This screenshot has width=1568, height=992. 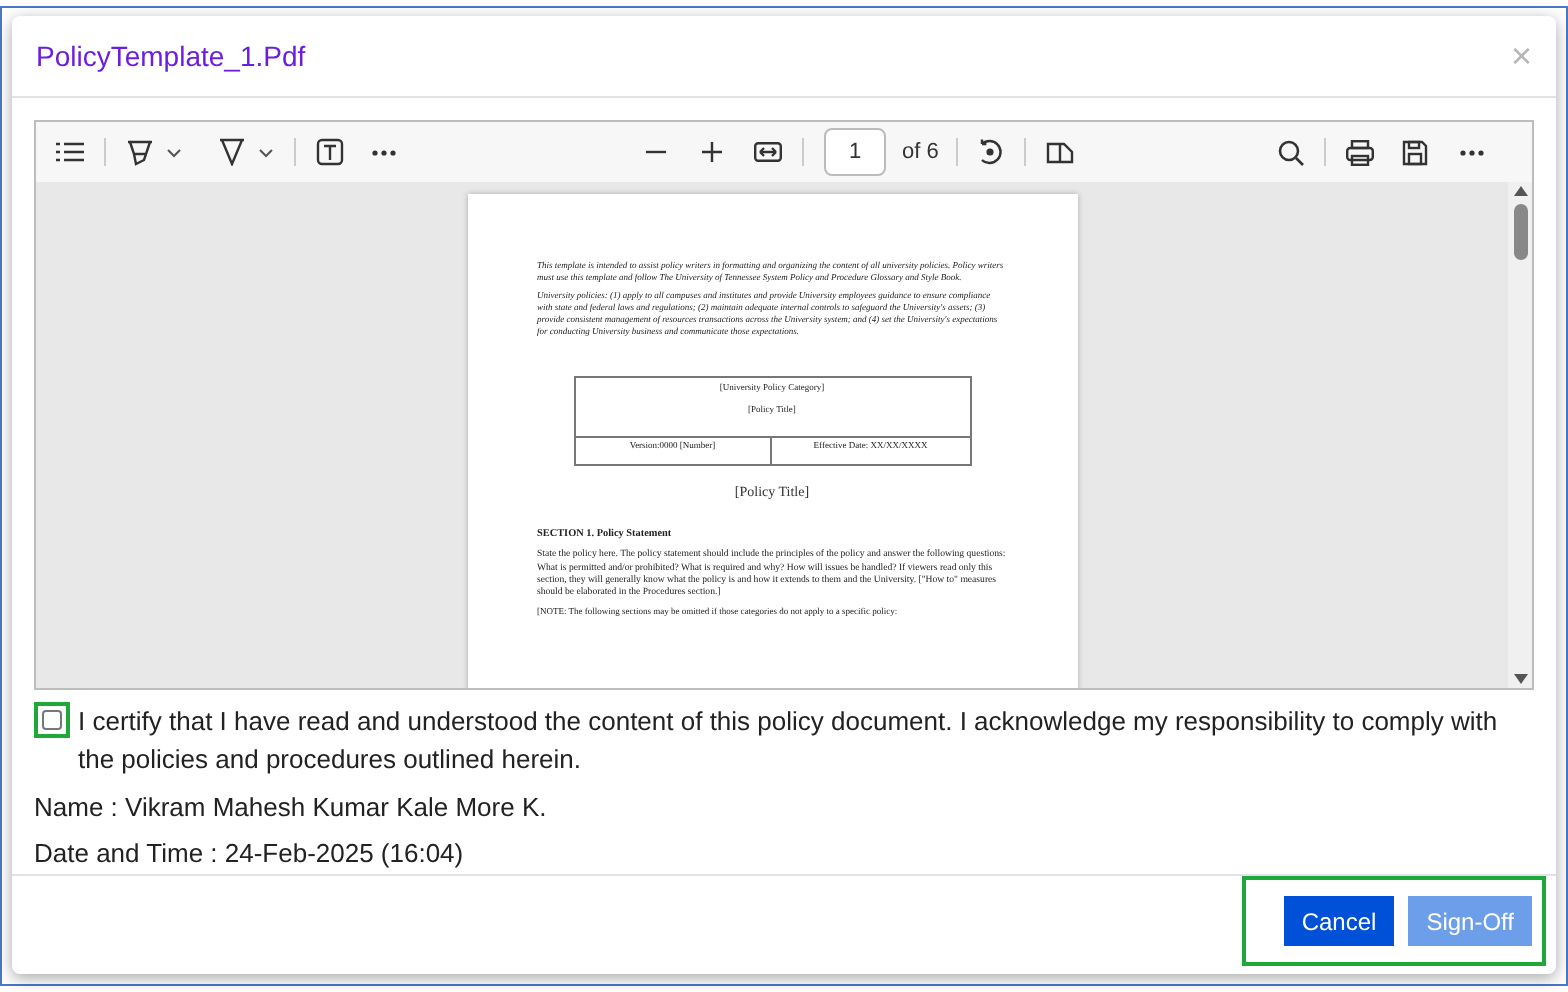 I want to click on print-icon, so click(x=1360, y=152).